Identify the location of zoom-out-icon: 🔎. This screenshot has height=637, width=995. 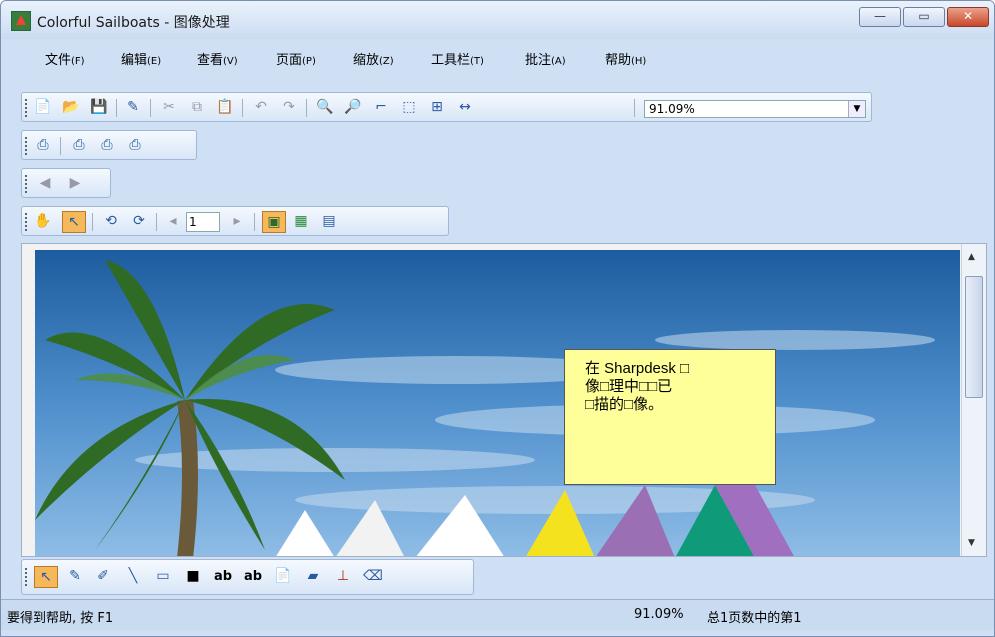
(353, 107).